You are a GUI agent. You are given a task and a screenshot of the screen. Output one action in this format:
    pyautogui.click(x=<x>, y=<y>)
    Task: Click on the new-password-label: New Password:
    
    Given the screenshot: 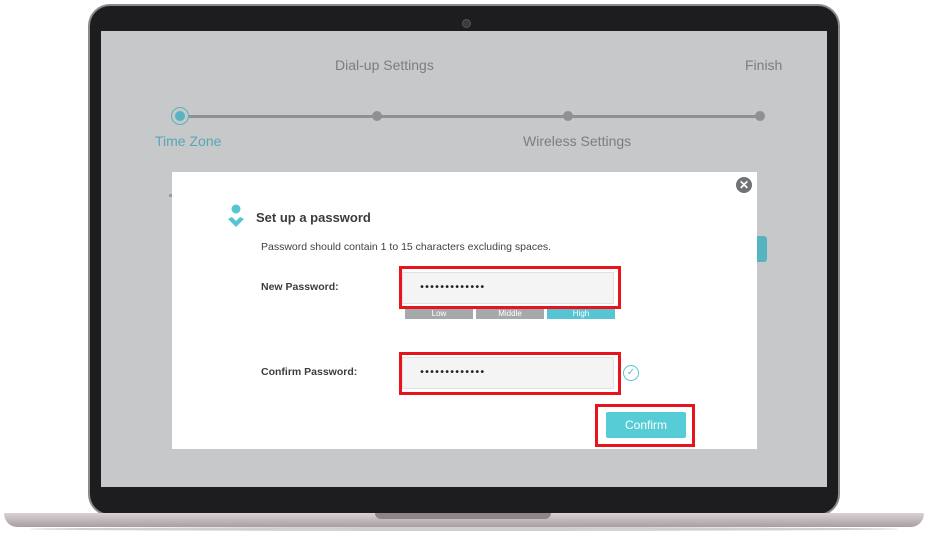 What is the action you would take?
    pyautogui.click(x=300, y=287)
    